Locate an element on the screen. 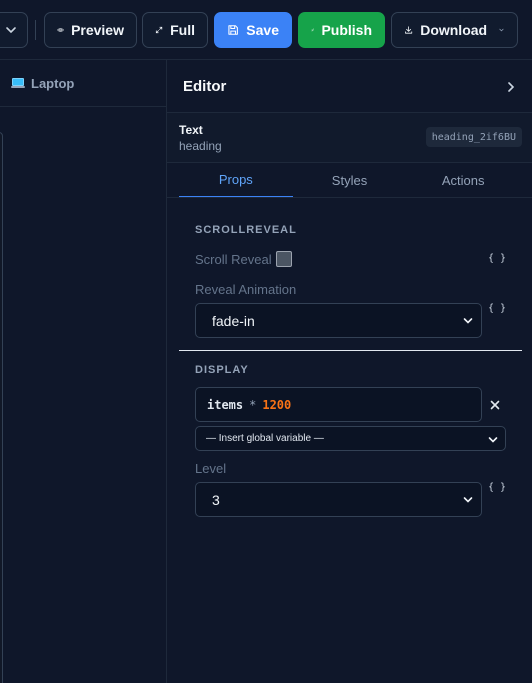 The image size is (532, 683). device-label: Laptop is located at coordinates (53, 83).